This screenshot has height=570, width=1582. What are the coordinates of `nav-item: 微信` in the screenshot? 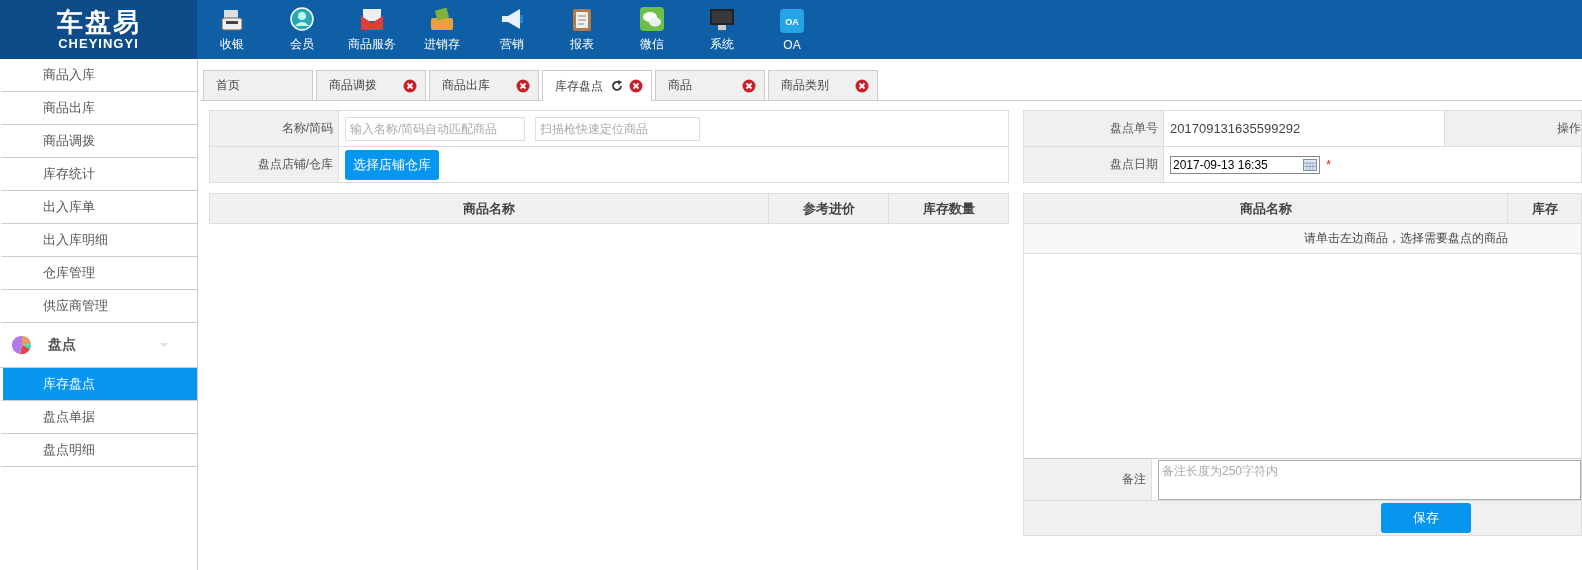 It's located at (652, 29).